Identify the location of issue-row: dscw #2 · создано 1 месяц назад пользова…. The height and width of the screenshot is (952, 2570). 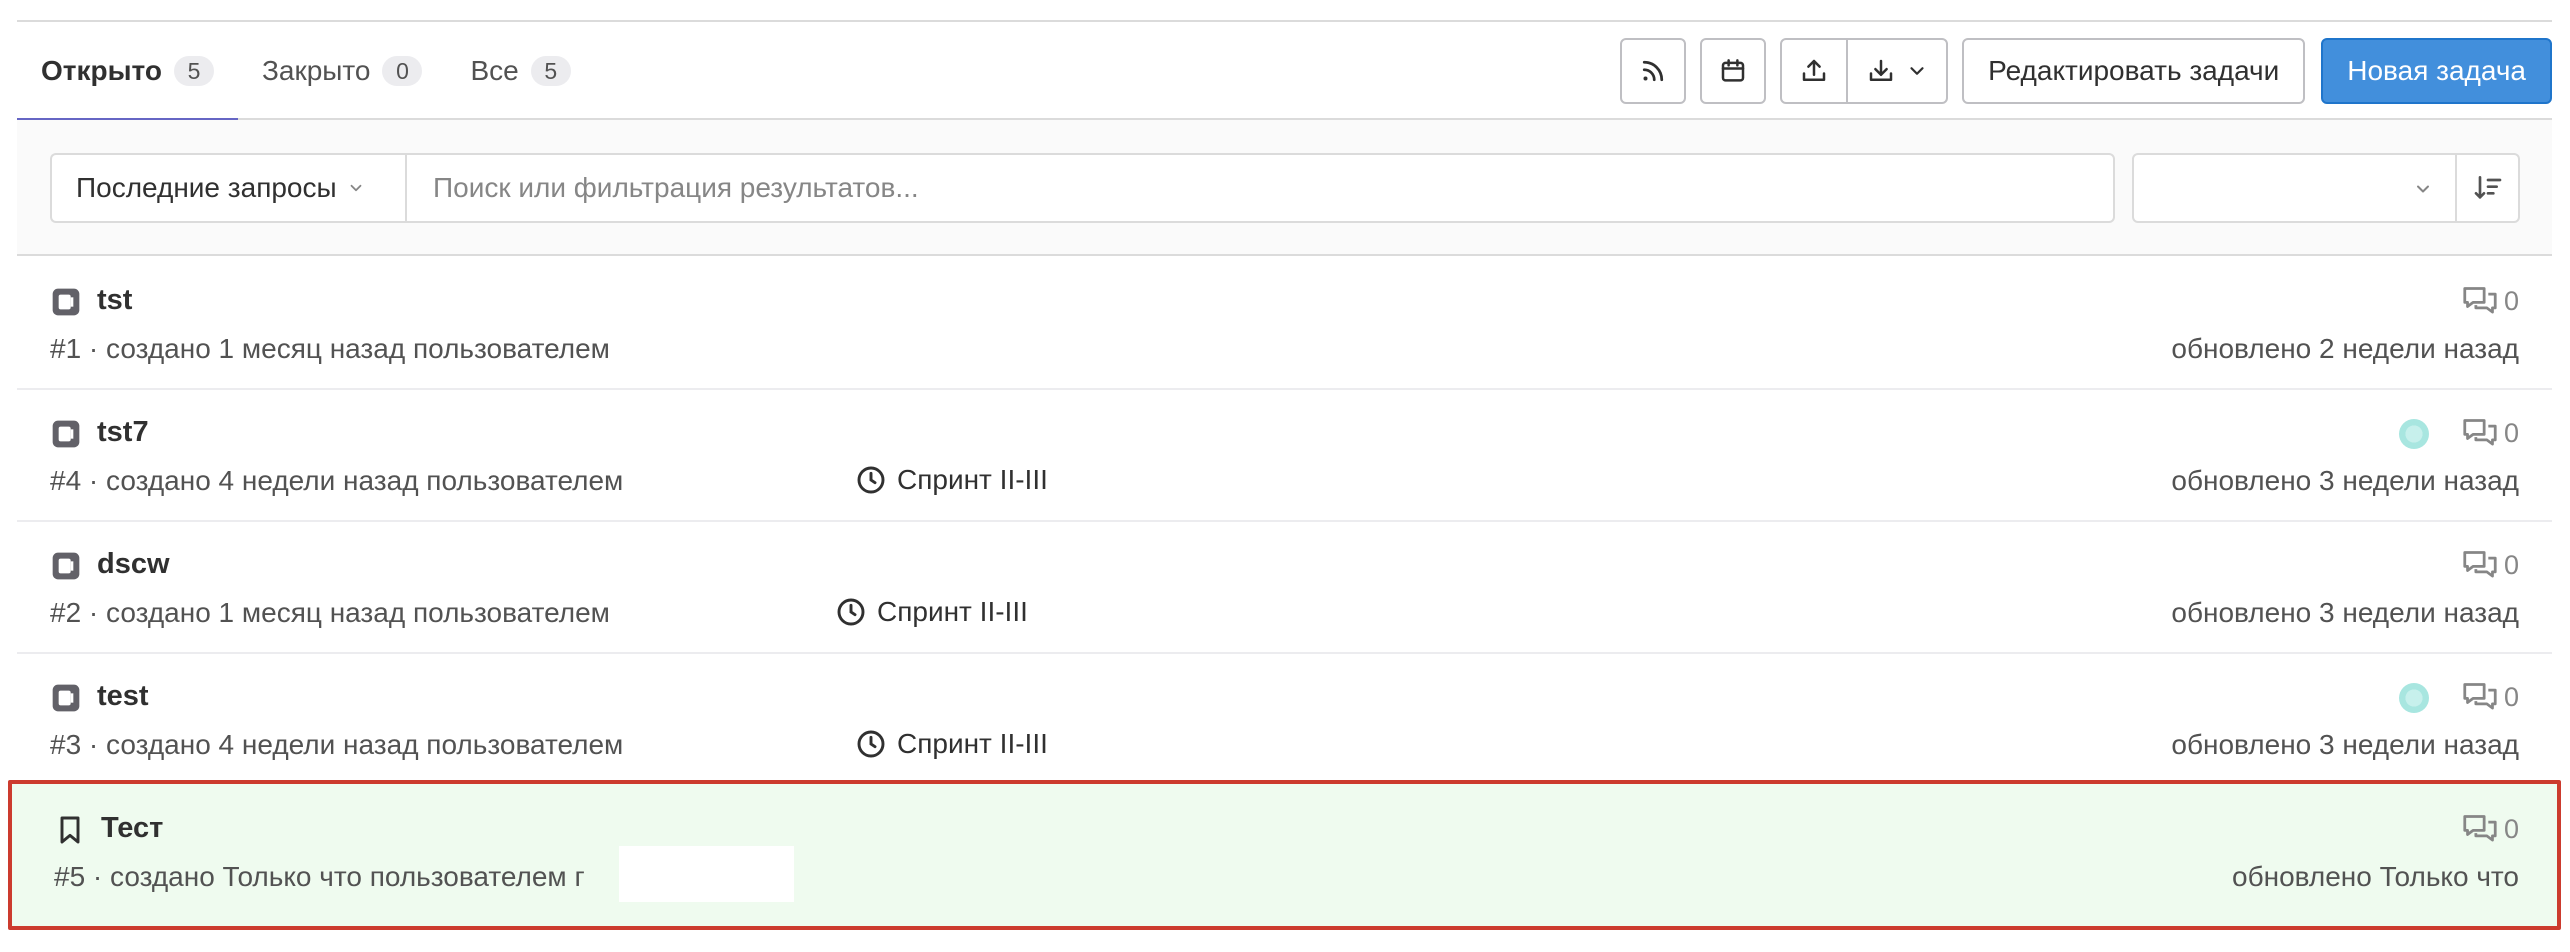
(1284, 588).